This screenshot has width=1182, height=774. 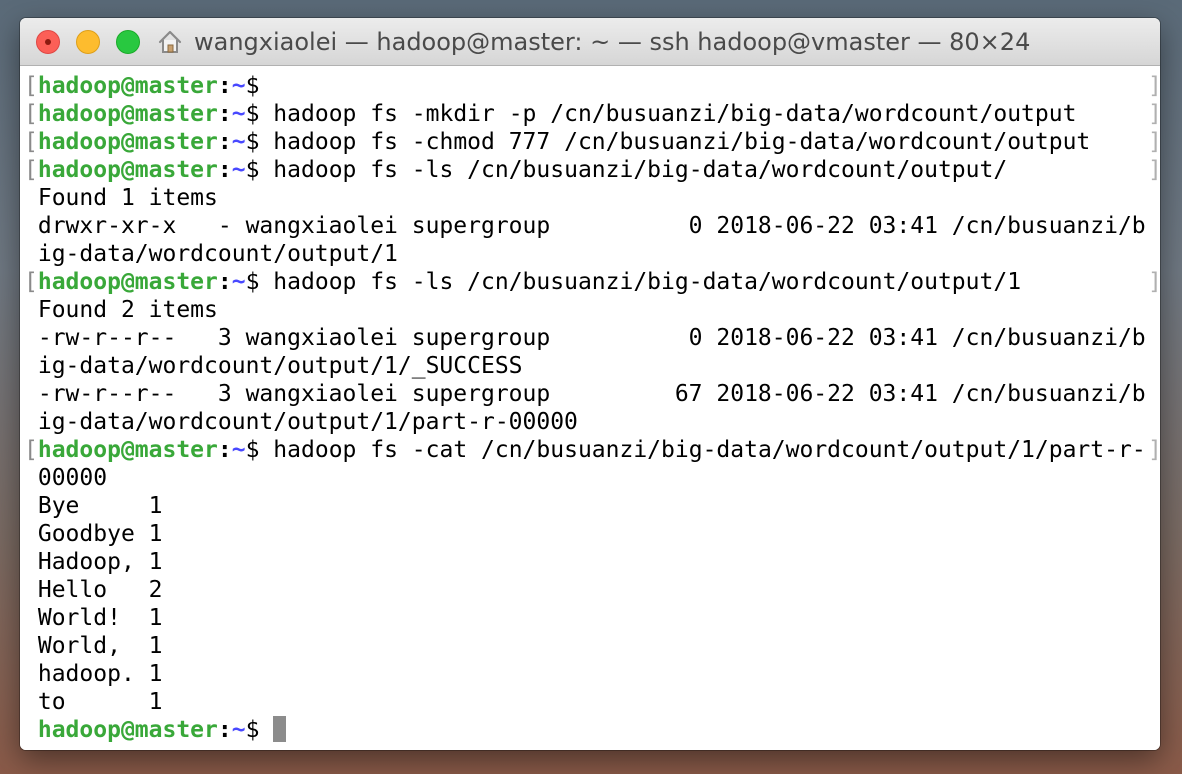 I want to click on home-icon, so click(x=170, y=41).